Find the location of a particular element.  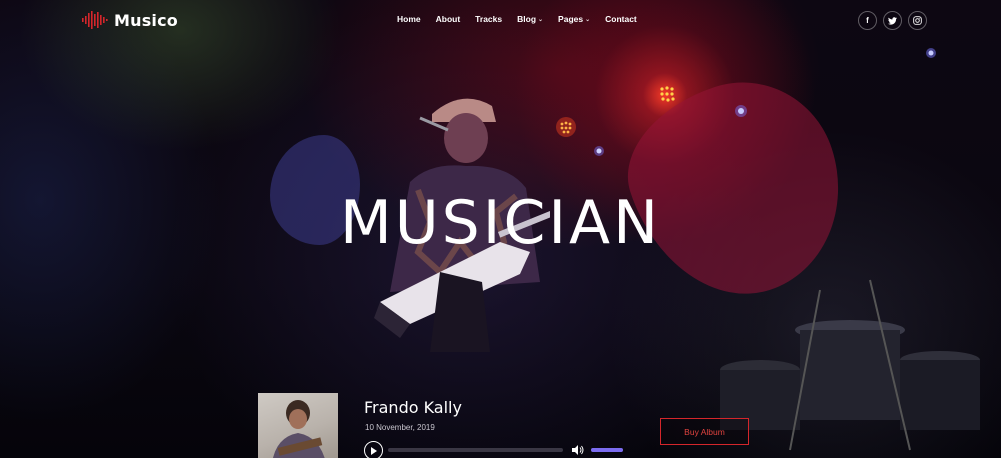

track-title: Frando Kally is located at coordinates (413, 407).